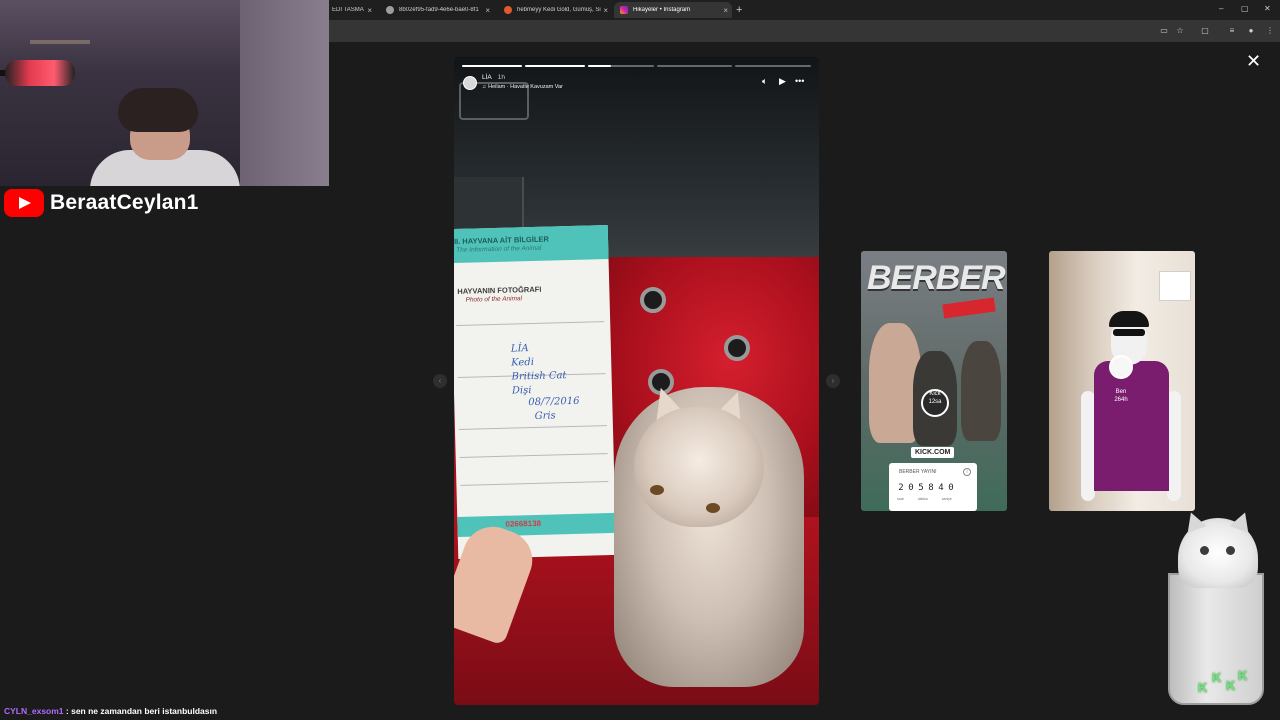  What do you see at coordinates (284, 93) in the screenshot?
I see `wall-light` at bounding box center [284, 93].